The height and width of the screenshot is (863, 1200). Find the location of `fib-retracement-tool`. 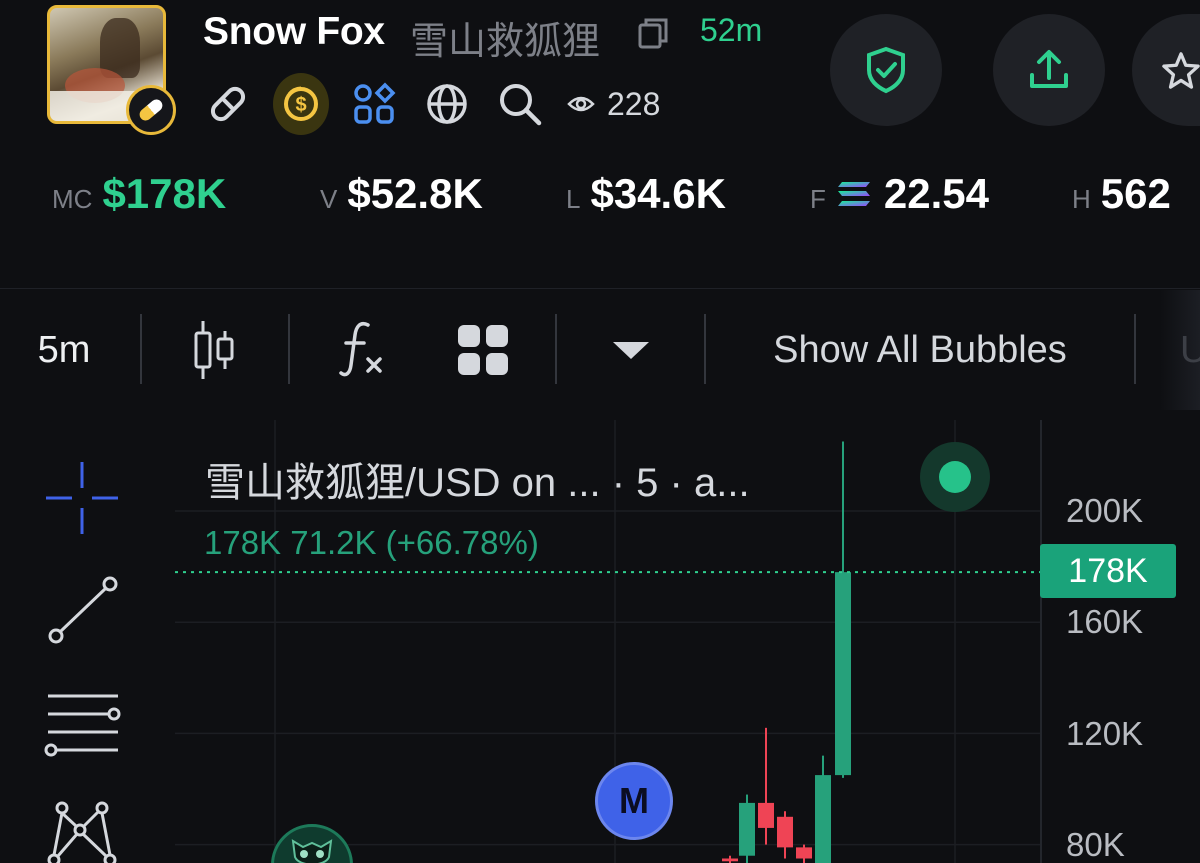

fib-retracement-tool is located at coordinates (82, 722).